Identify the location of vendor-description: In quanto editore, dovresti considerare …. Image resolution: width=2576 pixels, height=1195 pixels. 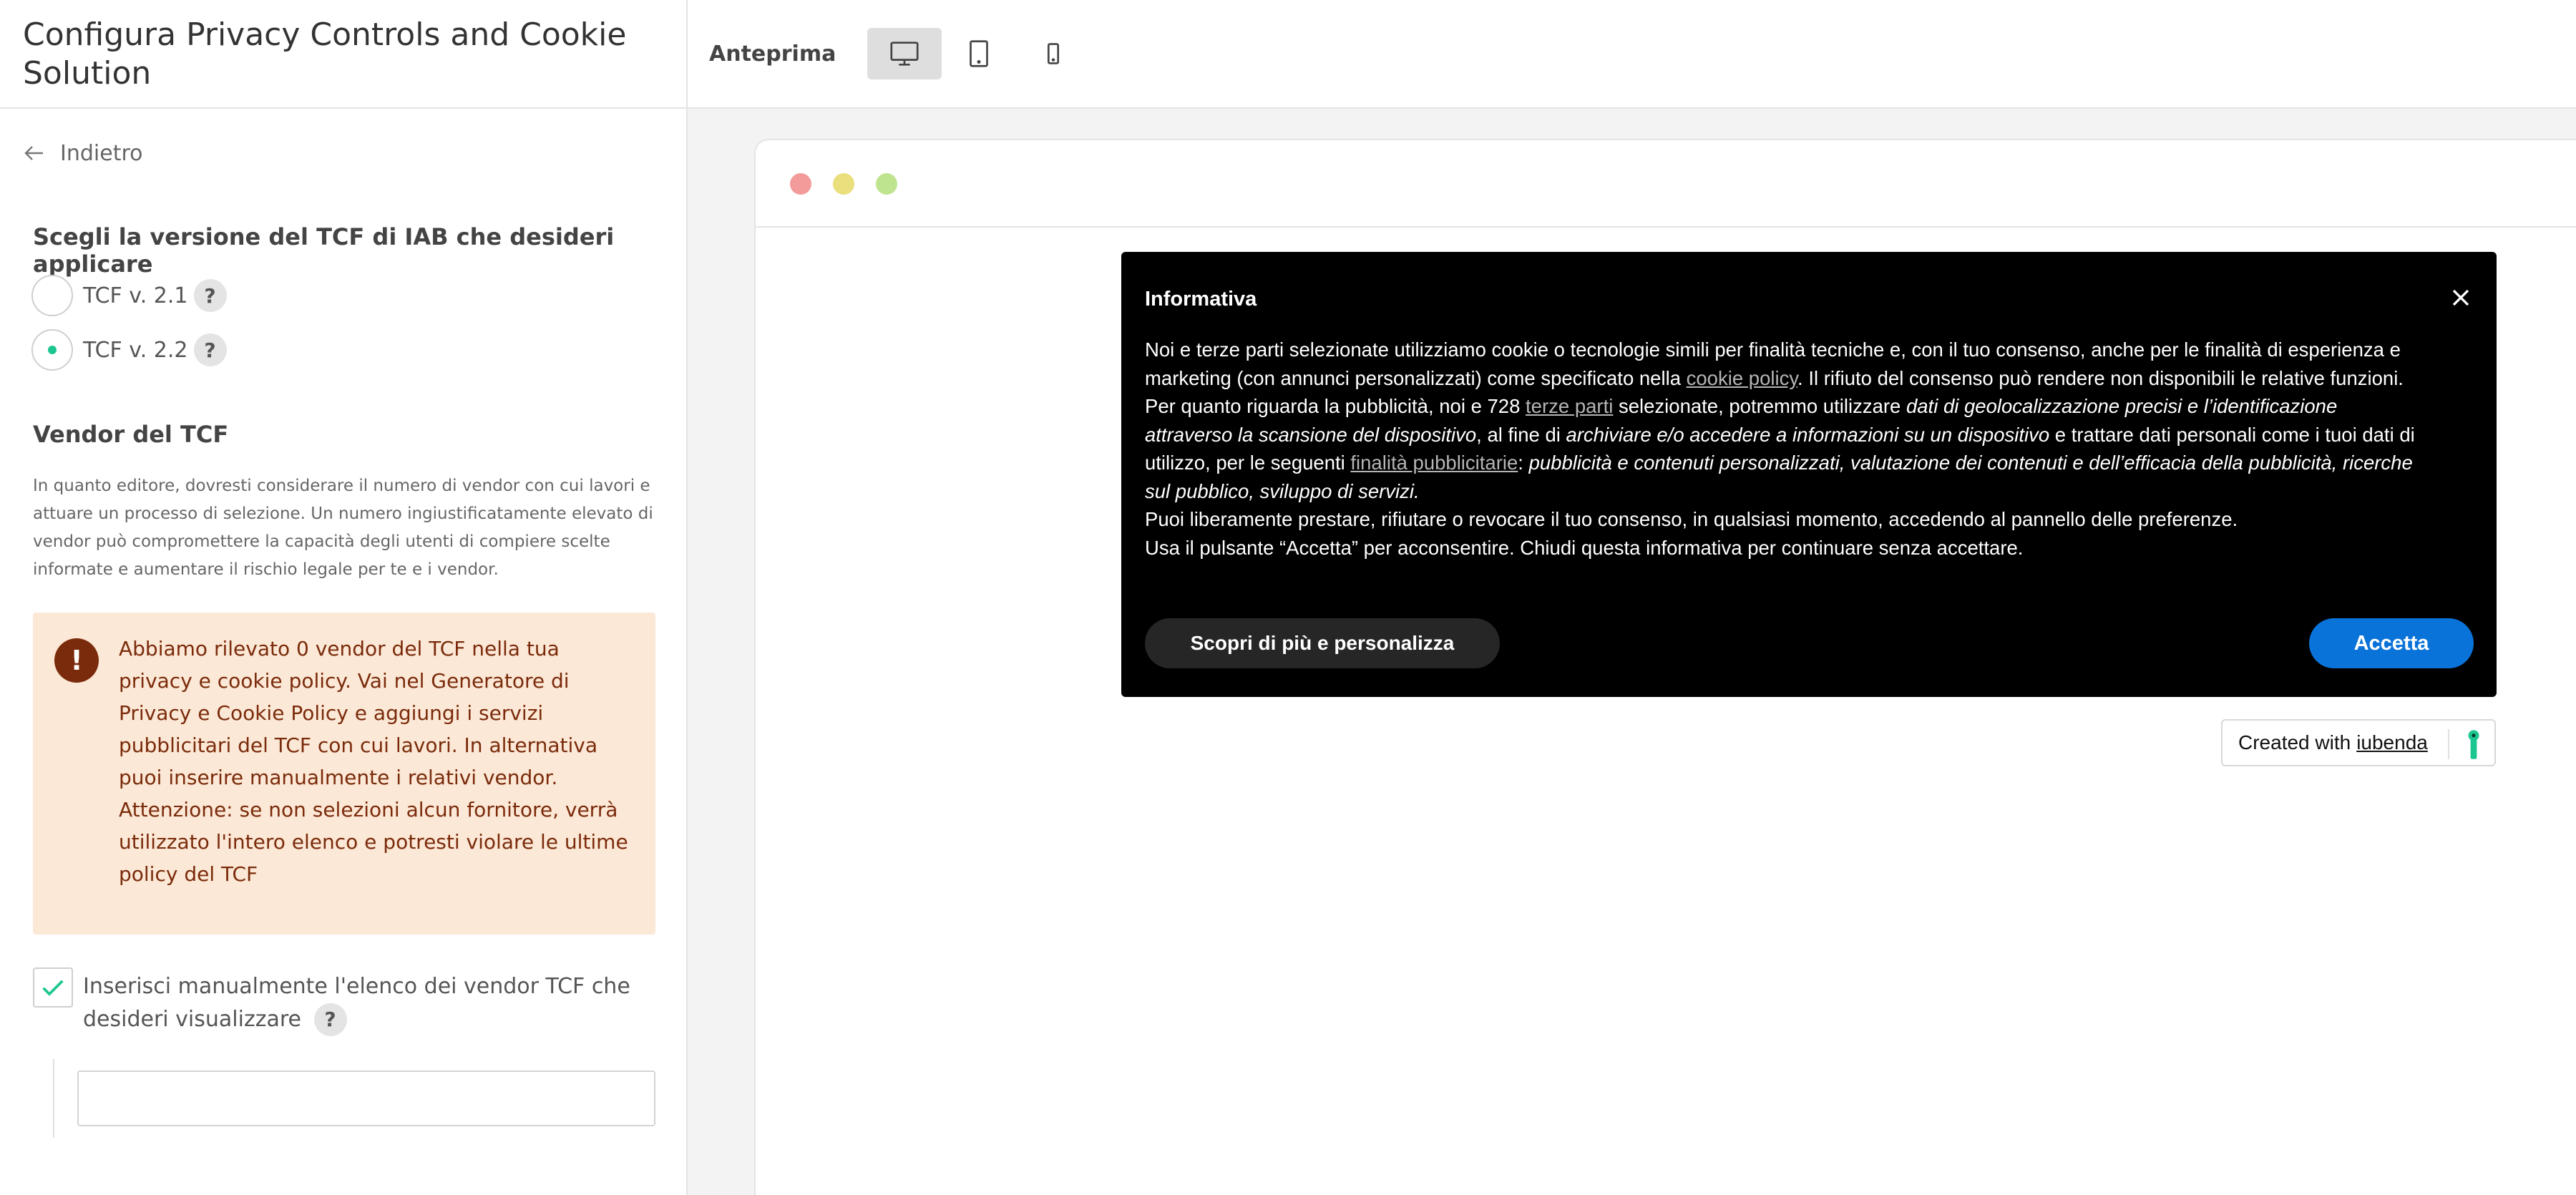
(343, 528).